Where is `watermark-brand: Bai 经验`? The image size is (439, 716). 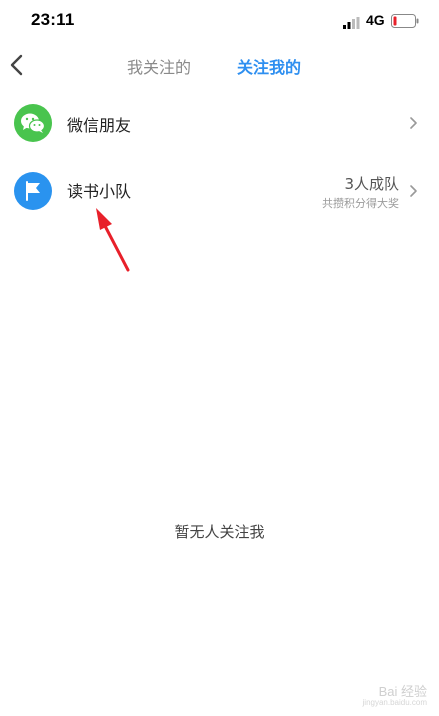
watermark-brand: Bai 经验 is located at coordinates (402, 691).